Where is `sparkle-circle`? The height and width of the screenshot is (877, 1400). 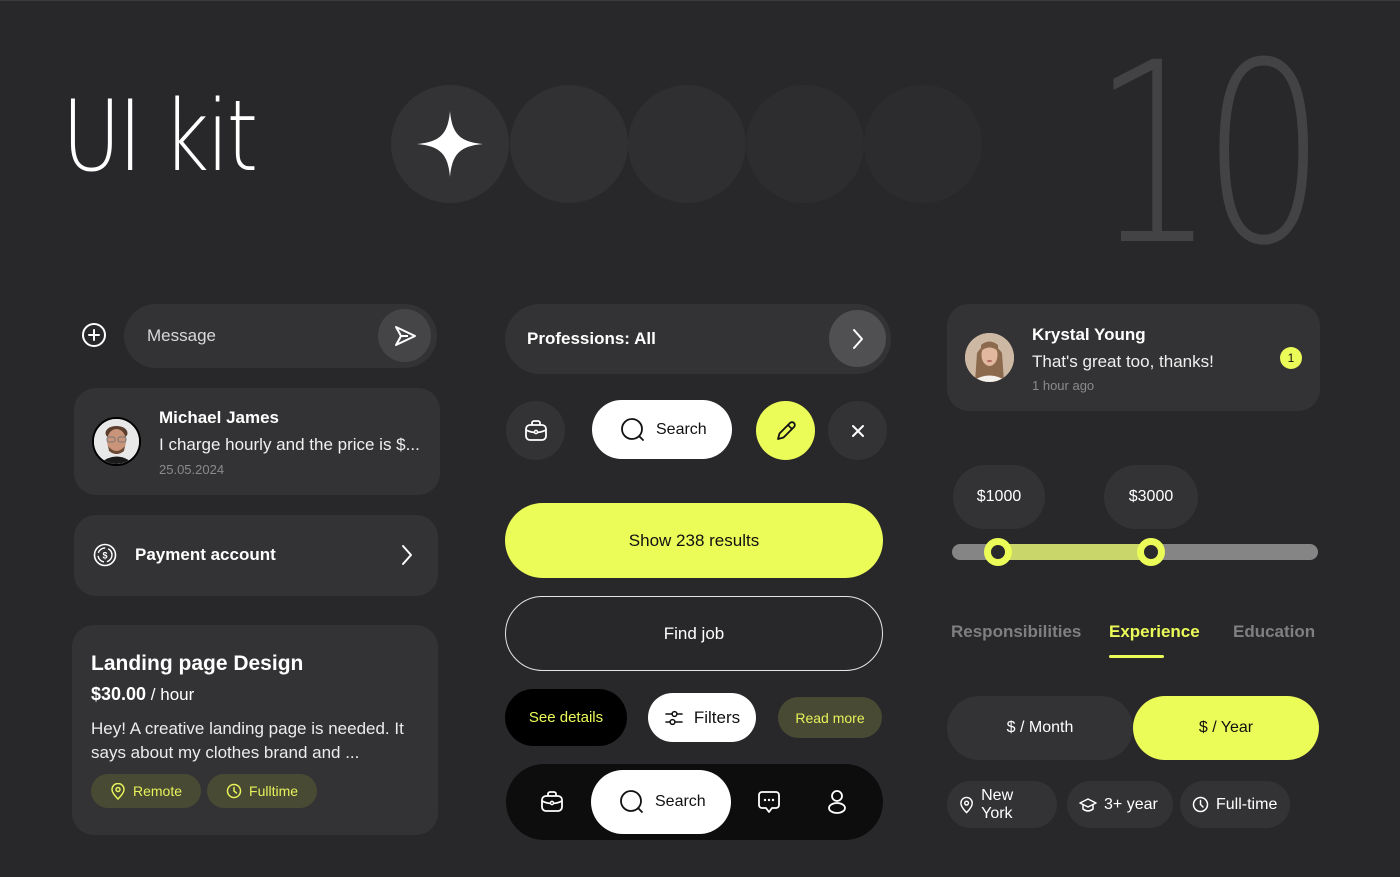 sparkle-circle is located at coordinates (450, 144).